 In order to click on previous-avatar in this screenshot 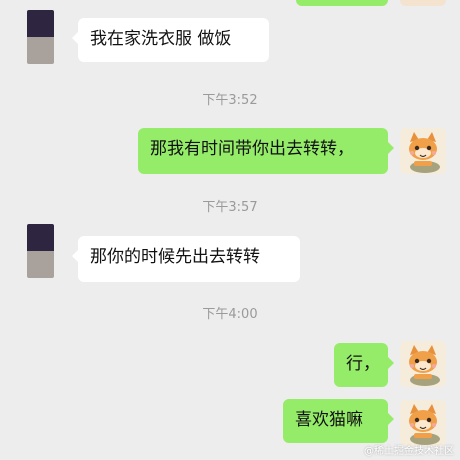, I will do `click(423, 3)`.